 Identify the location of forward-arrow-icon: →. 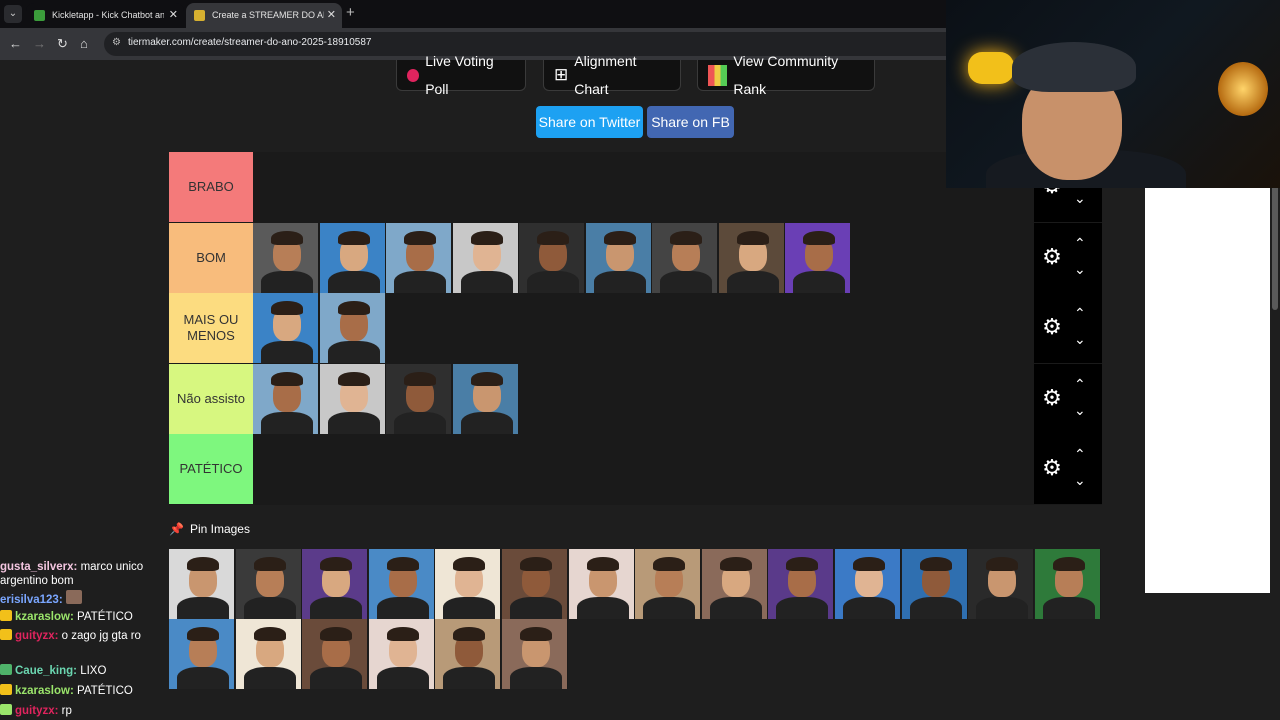
(39, 44).